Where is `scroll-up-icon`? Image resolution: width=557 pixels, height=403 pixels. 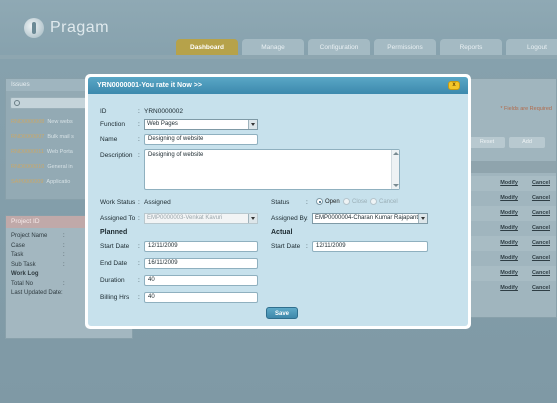 scroll-up-icon is located at coordinates (396, 153).